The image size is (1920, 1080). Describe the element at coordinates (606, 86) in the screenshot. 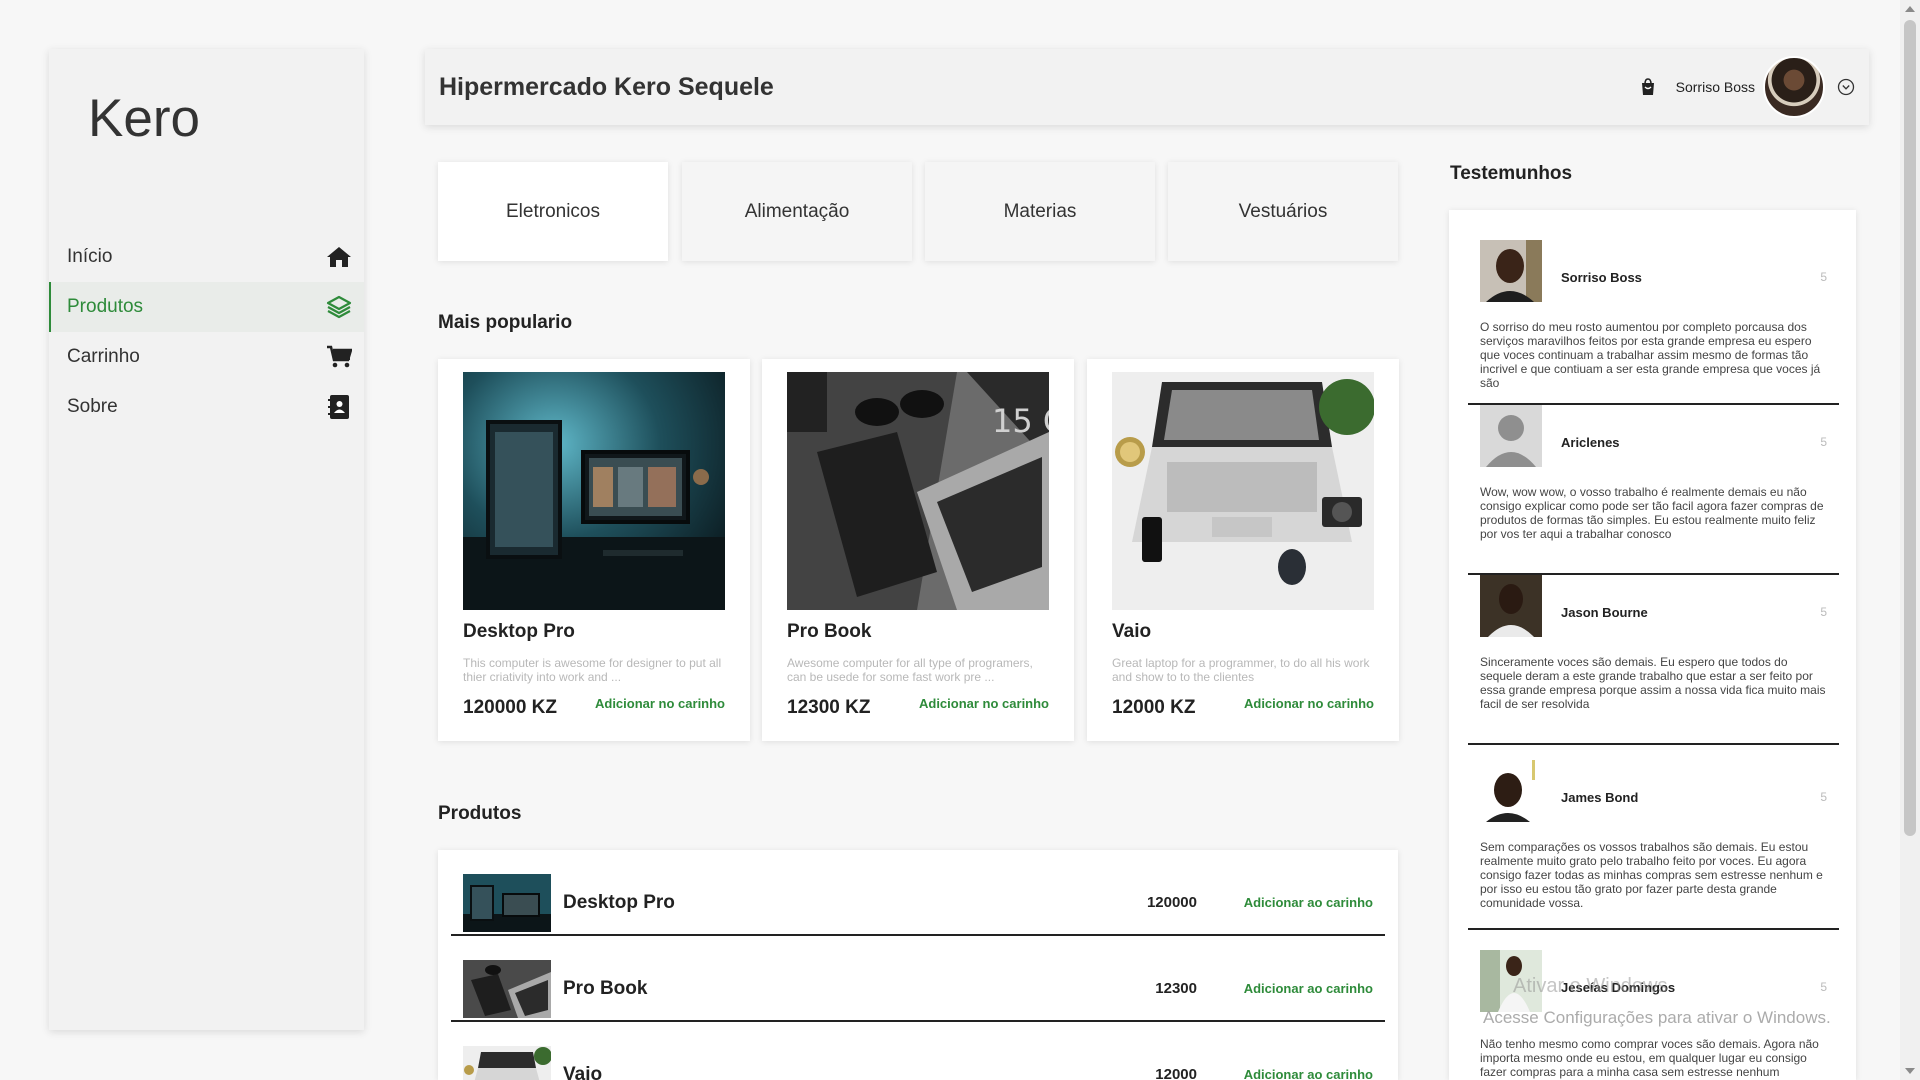

I see `page-title: Hipermercado Kero Sequele` at that location.